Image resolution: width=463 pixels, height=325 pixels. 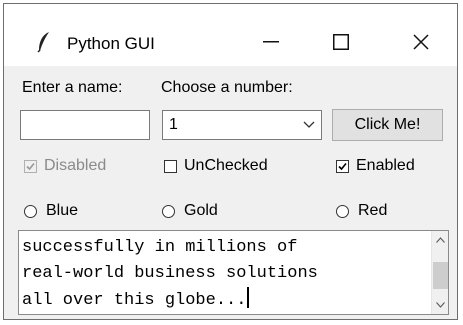 What do you see at coordinates (111, 43) in the screenshot?
I see `window-title: Python GUI` at bounding box center [111, 43].